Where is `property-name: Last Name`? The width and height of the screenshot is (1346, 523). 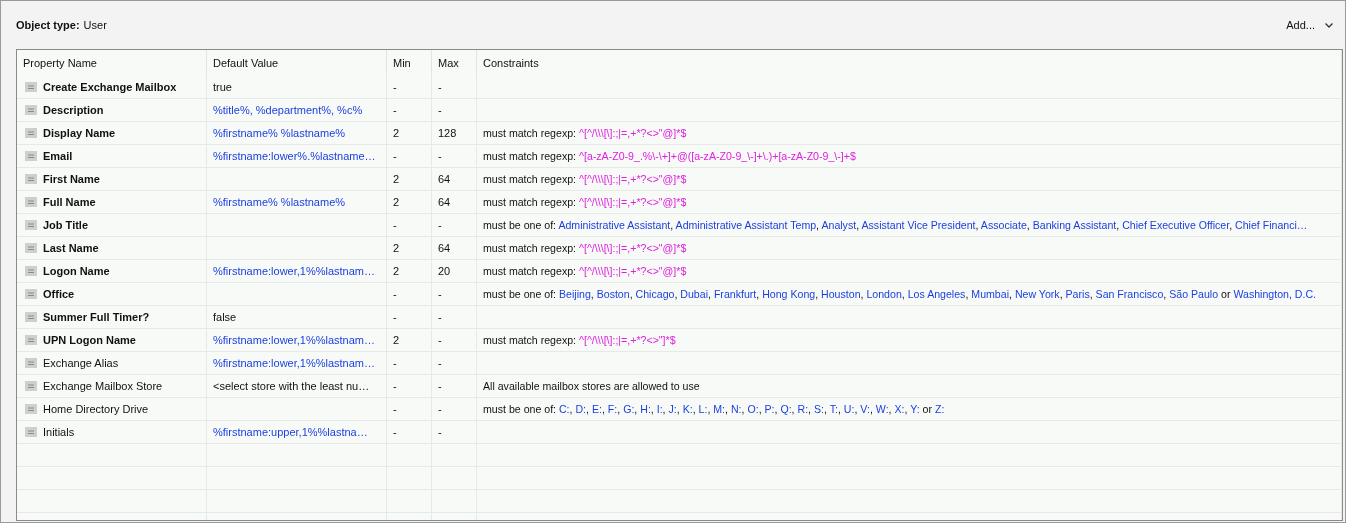
property-name: Last Name is located at coordinates (71, 248).